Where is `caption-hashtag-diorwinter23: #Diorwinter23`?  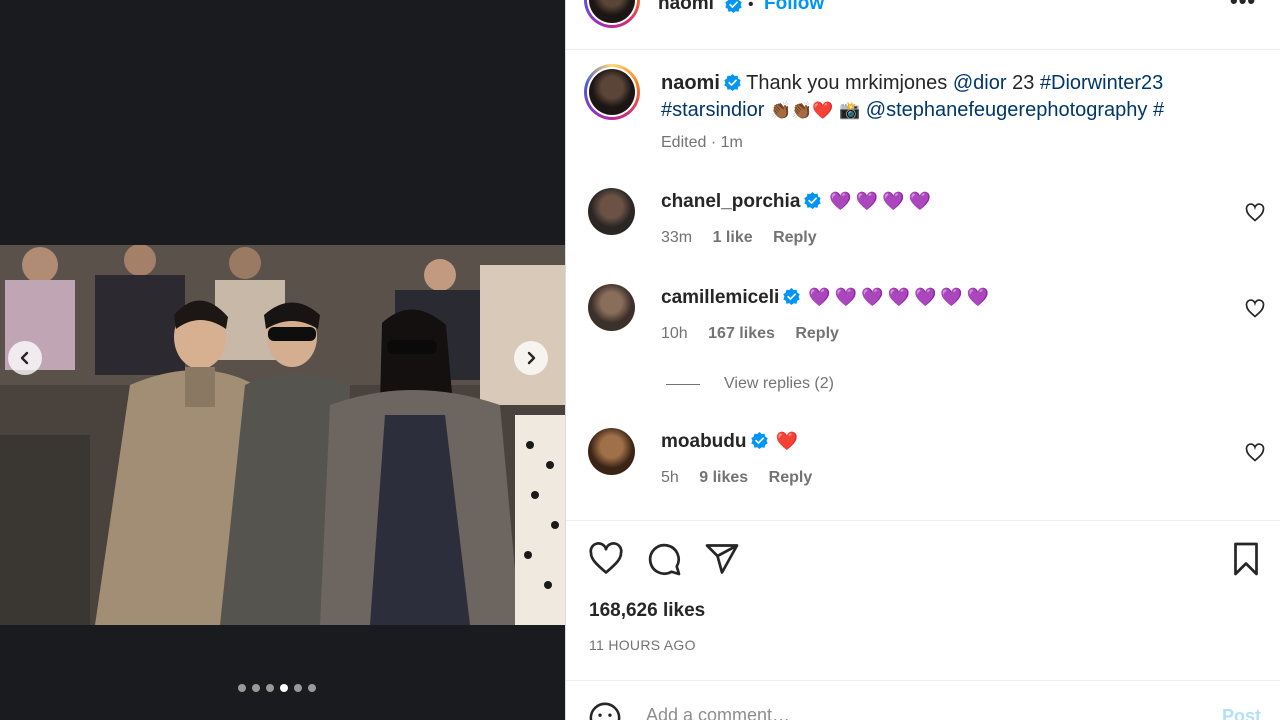
caption-hashtag-diorwinter23: #Diorwinter23 is located at coordinates (1101, 83).